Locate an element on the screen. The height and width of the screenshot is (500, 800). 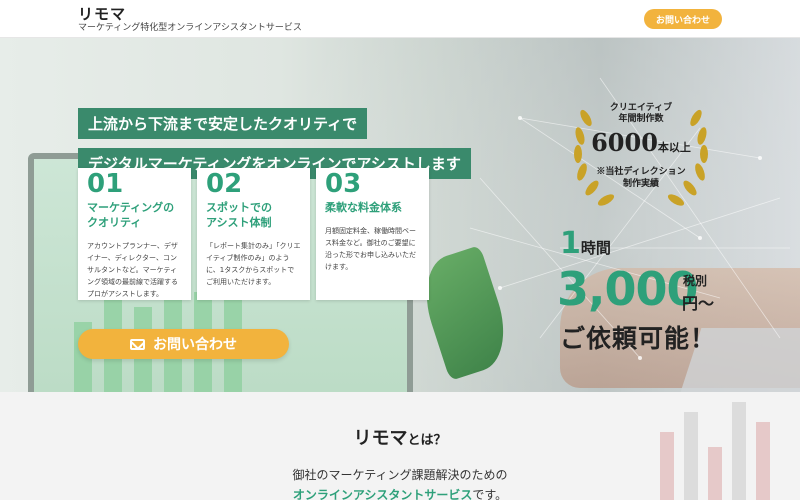
mail-icon is located at coordinates (137, 344).